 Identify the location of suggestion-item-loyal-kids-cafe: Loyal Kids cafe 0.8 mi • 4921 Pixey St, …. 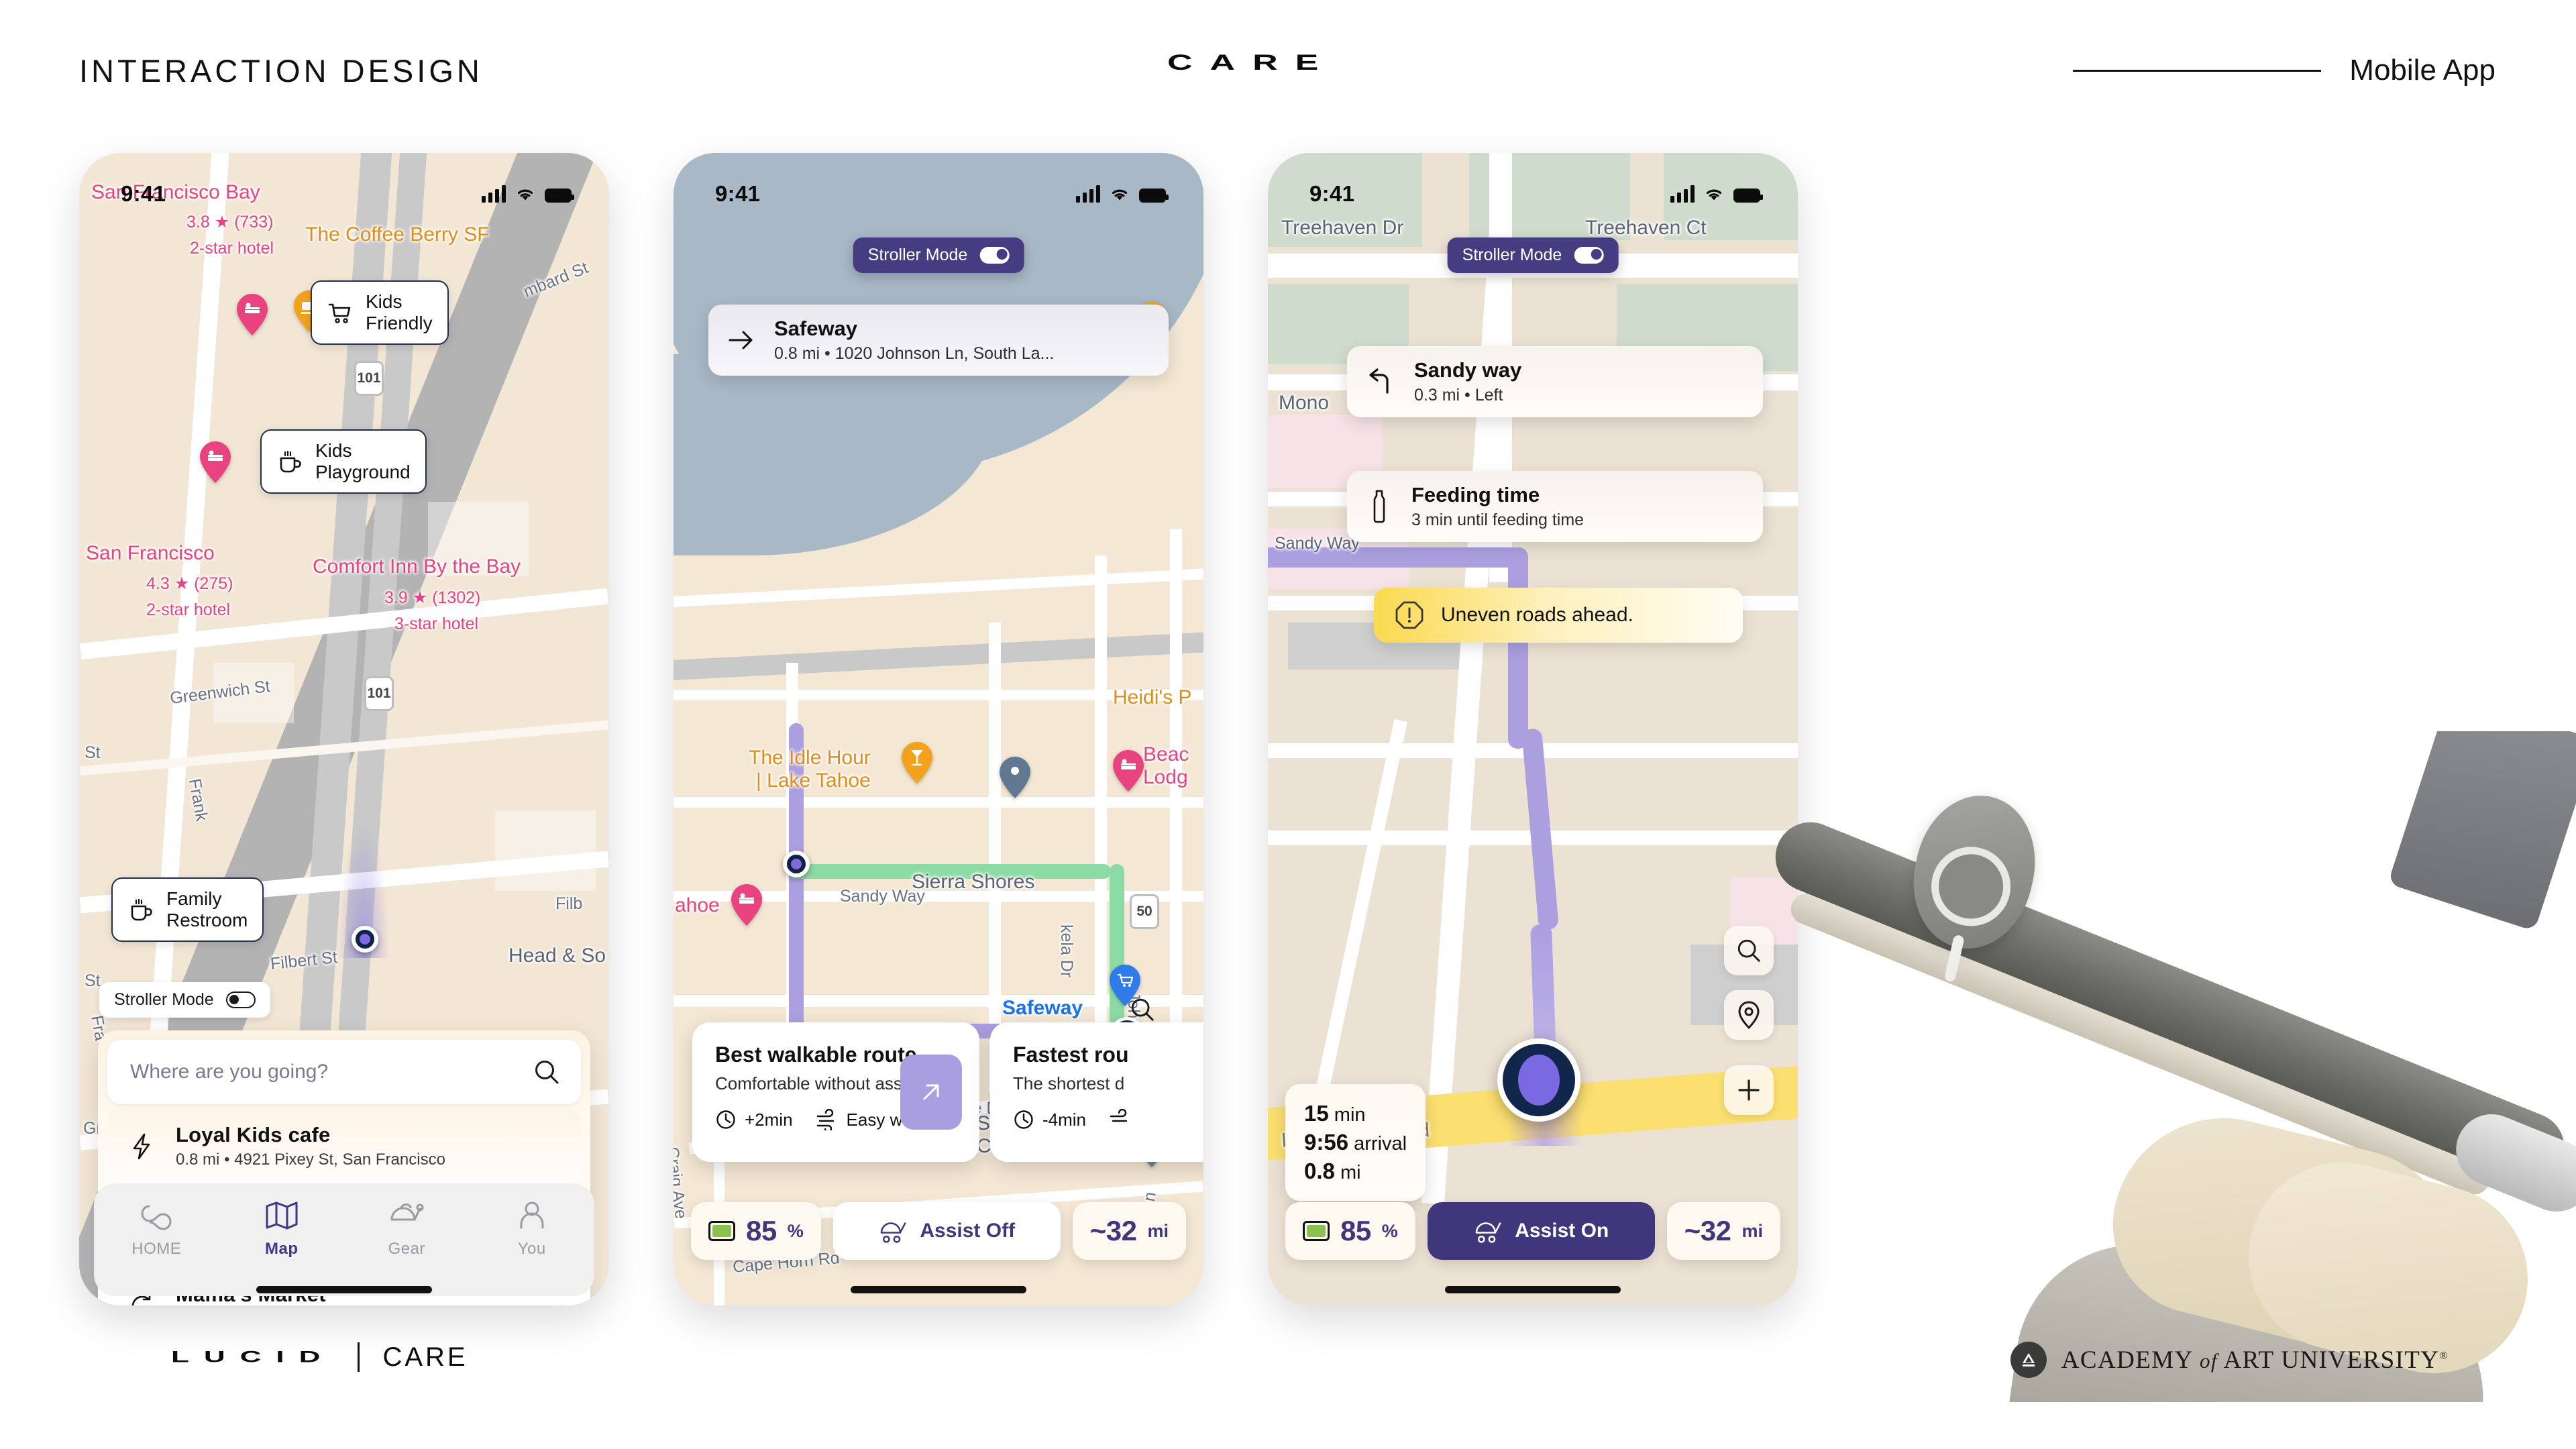
(344, 1146).